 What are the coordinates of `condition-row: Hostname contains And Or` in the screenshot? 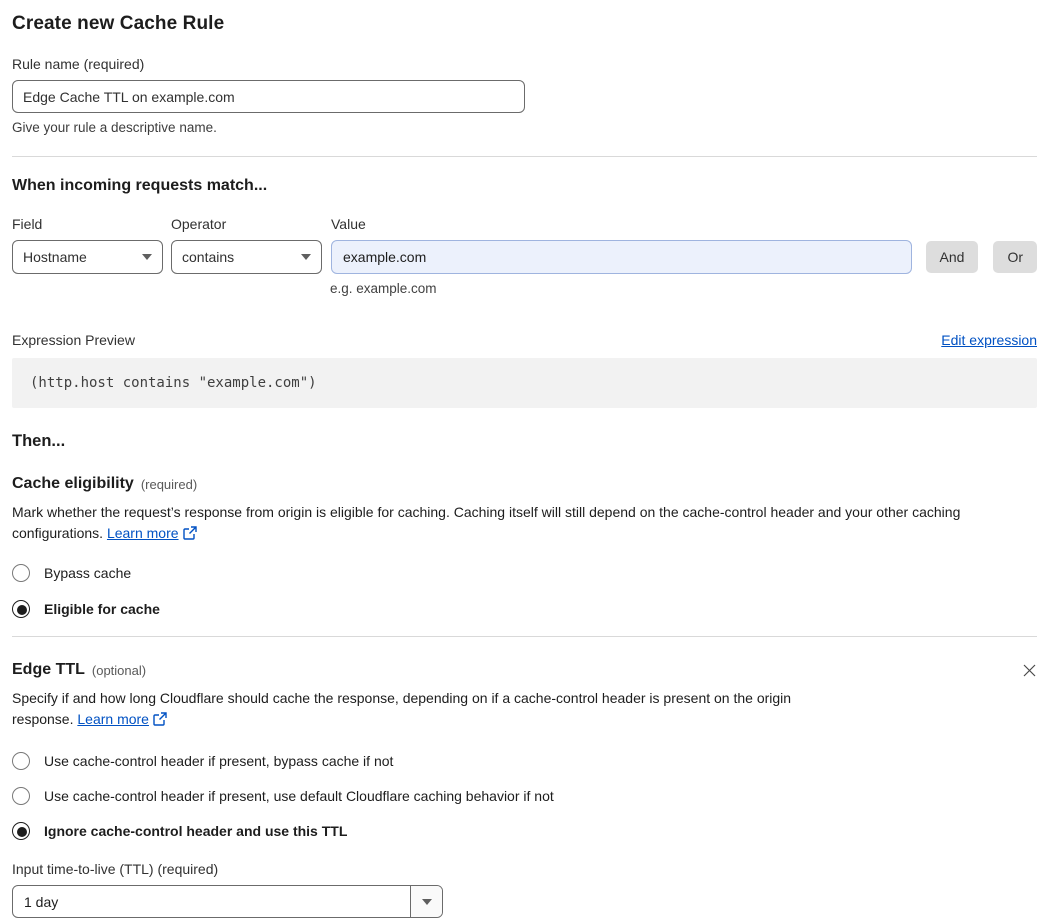 It's located at (524, 257).